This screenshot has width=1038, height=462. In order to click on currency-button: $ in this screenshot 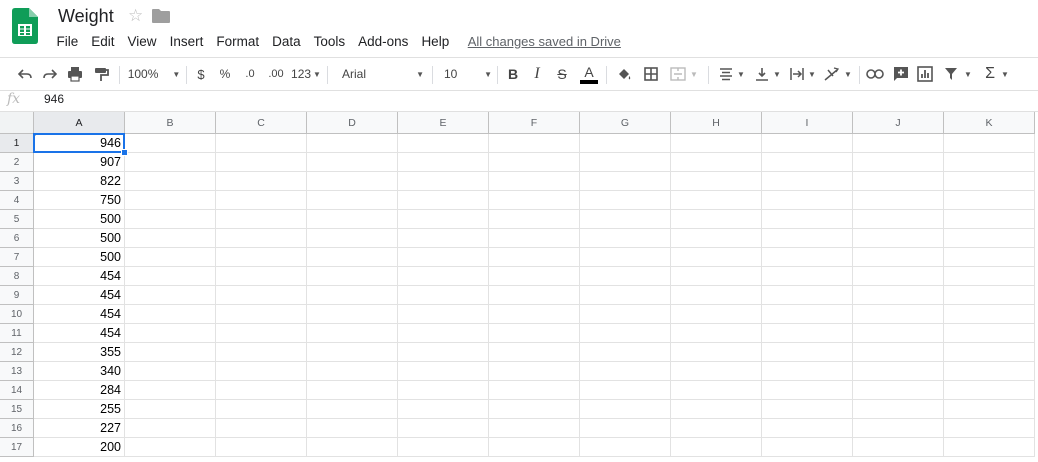, I will do `click(201, 74)`.